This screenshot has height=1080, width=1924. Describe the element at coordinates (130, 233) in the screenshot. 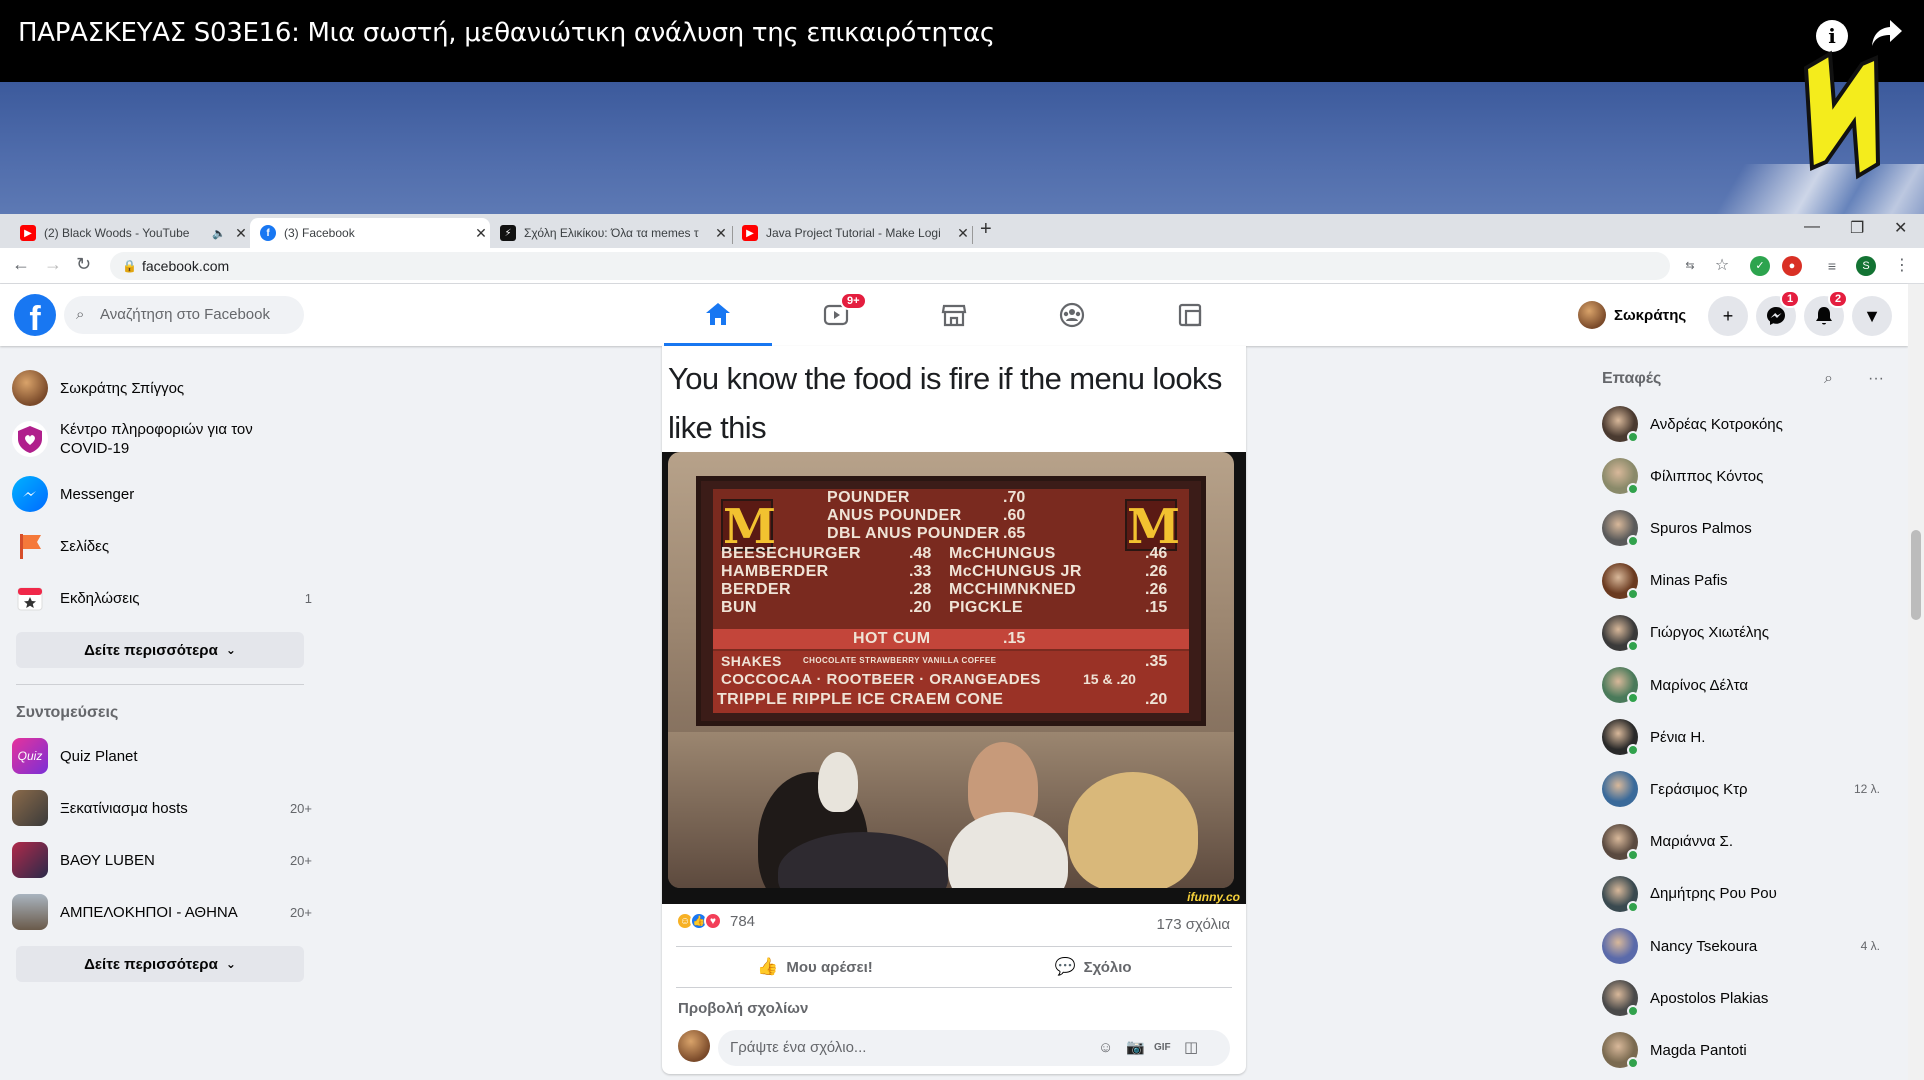

I see `tab-youtube-black-woods: ▶ (2) Black Woods - YouTube 🔈 ✕` at that location.